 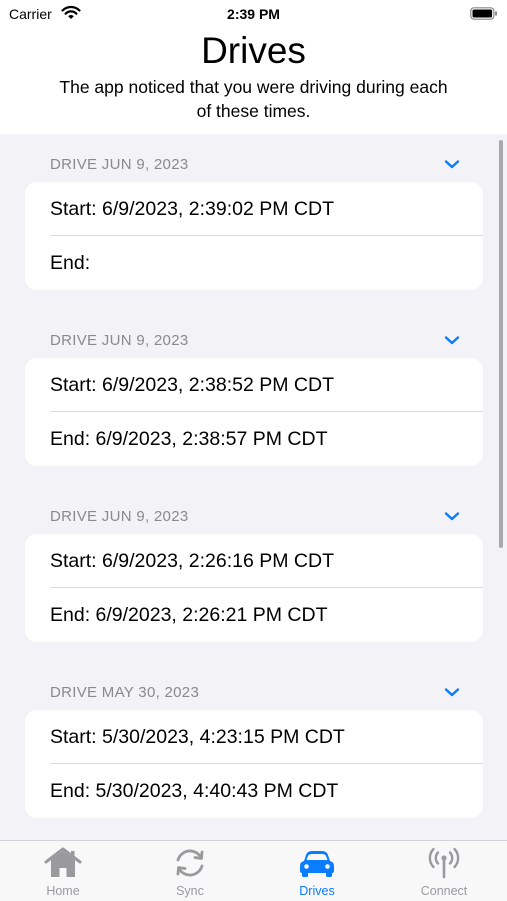 I want to click on tab-label: Home, so click(x=63, y=891).